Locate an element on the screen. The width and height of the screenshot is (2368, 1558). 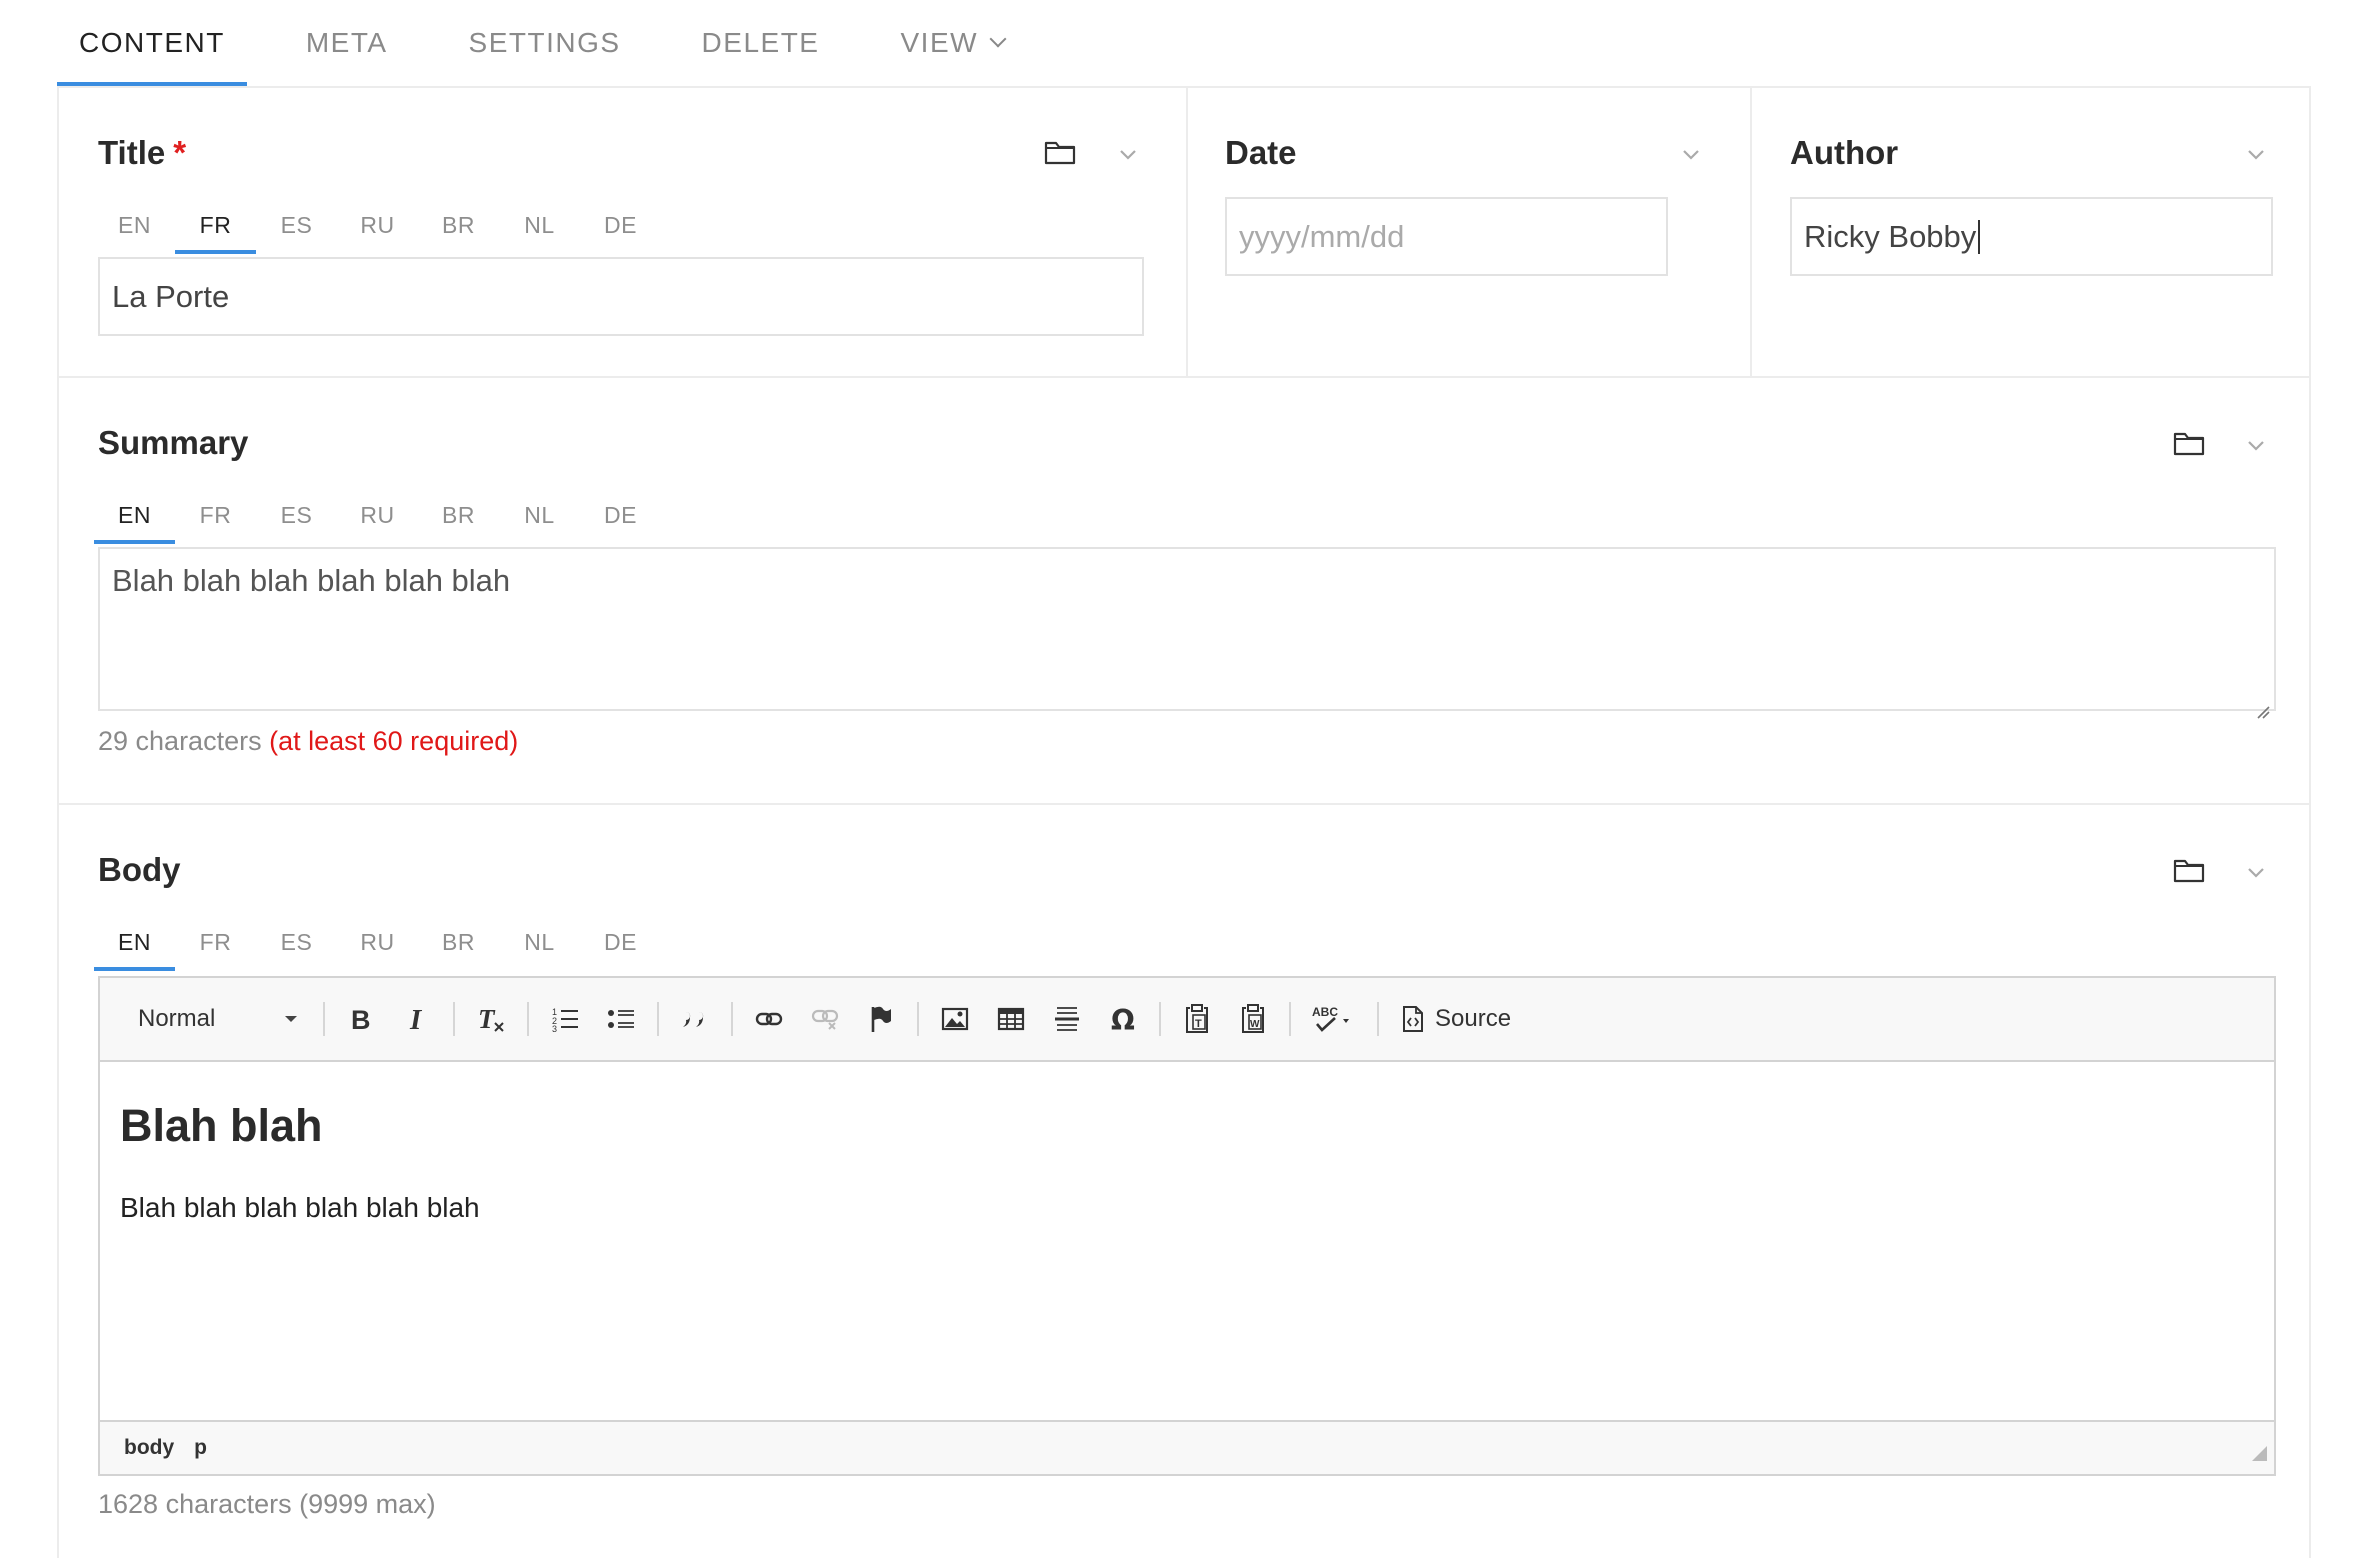
paste-word-icon: W is located at coordinates (1253, 1019).